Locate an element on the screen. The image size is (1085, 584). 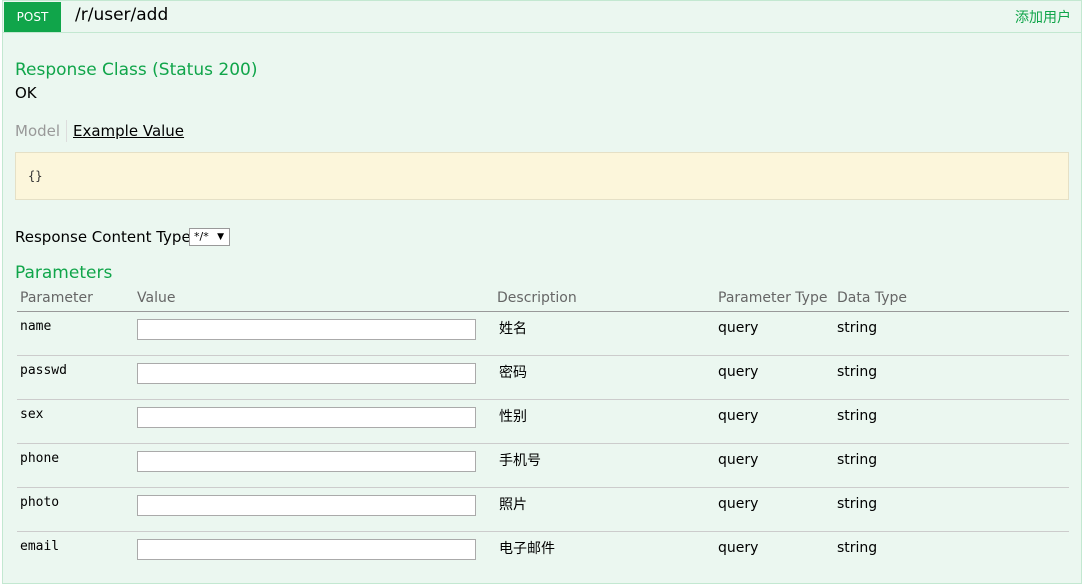
column-header-data-type: Data Type is located at coordinates (872, 298).